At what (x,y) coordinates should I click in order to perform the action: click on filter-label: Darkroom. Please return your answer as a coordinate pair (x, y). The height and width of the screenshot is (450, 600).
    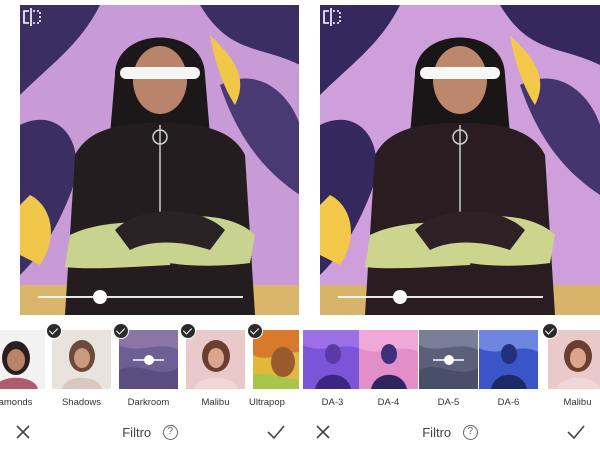
    Looking at the image, I should click on (148, 402).